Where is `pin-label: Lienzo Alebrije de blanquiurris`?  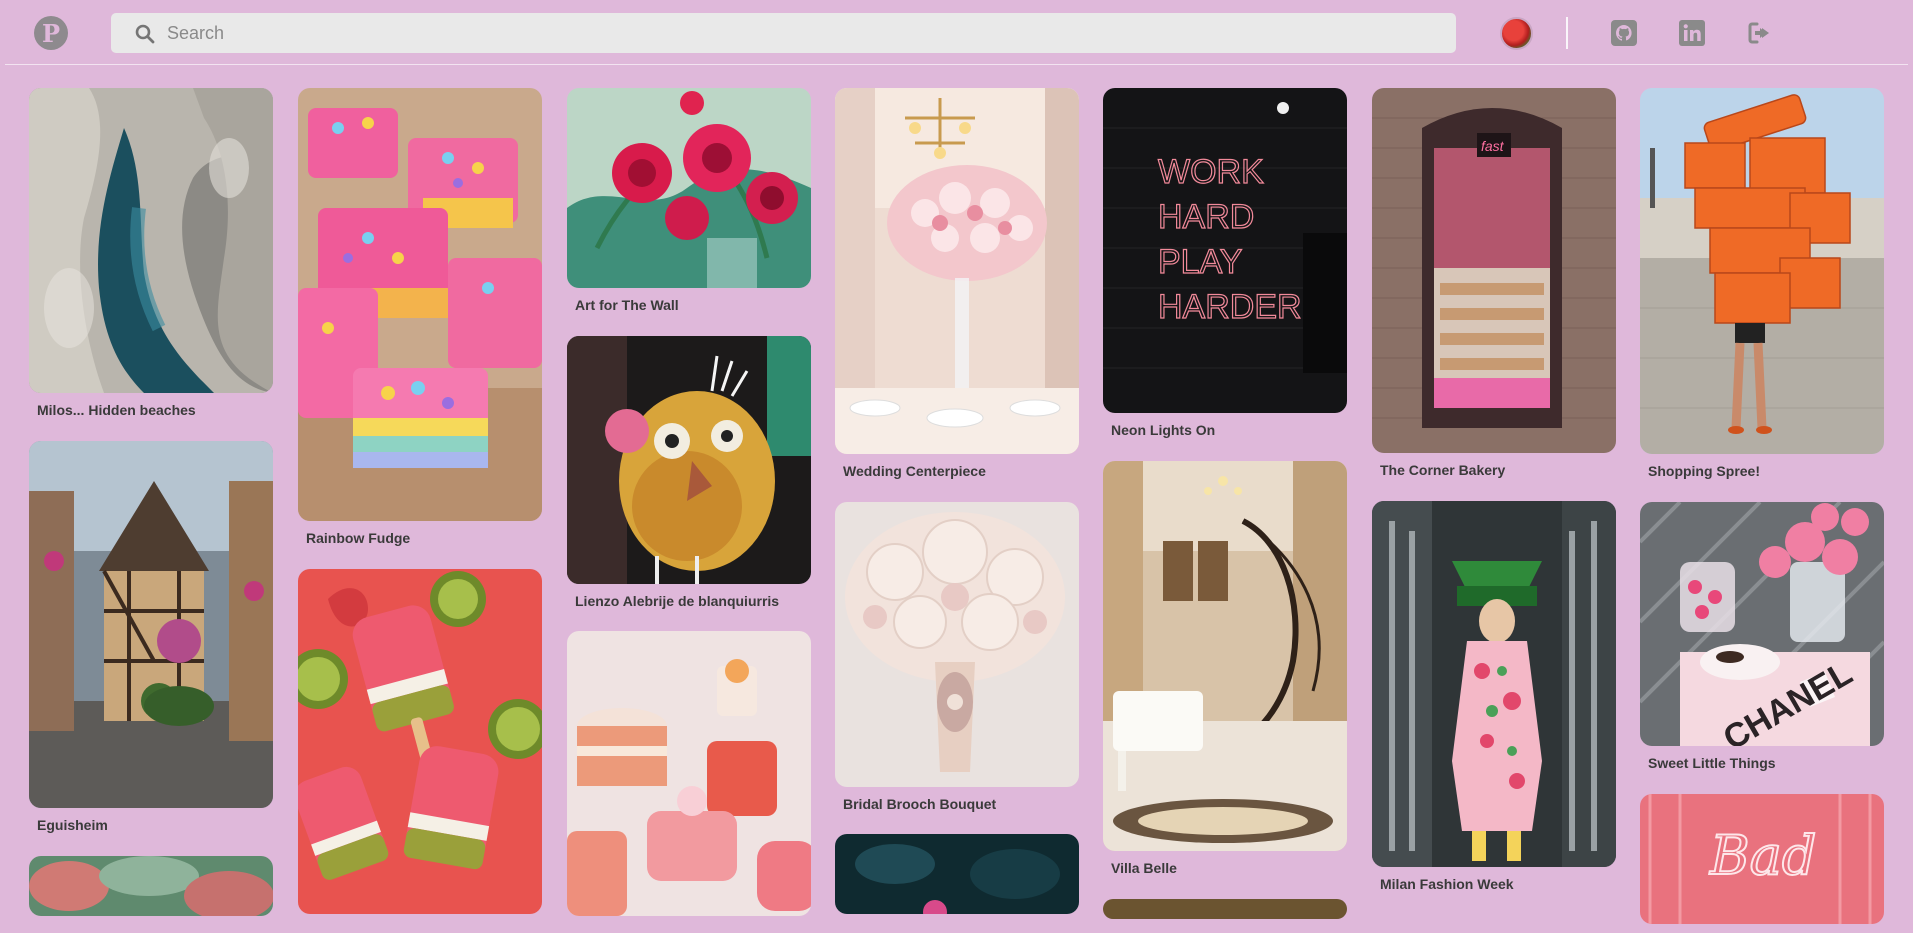
pin-label: Lienzo Alebrije de blanquiurris is located at coordinates (677, 601).